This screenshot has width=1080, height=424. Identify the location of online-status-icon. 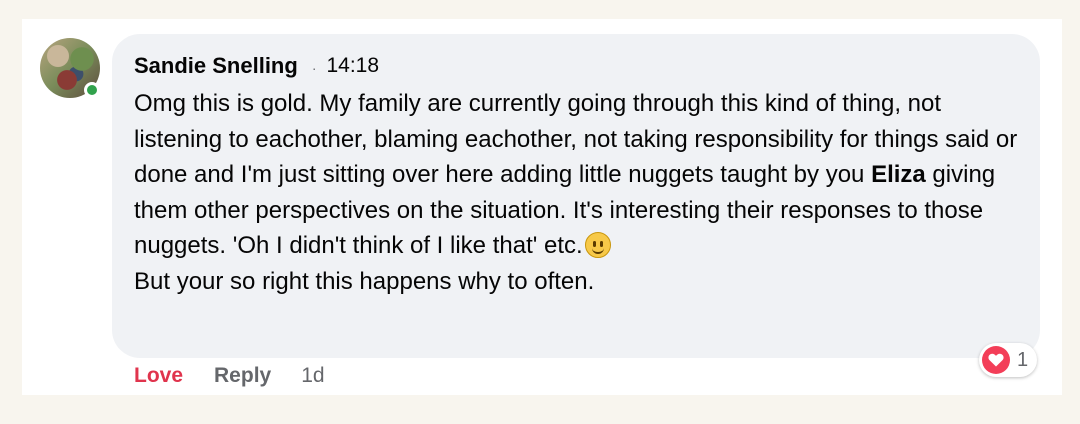
(92, 90).